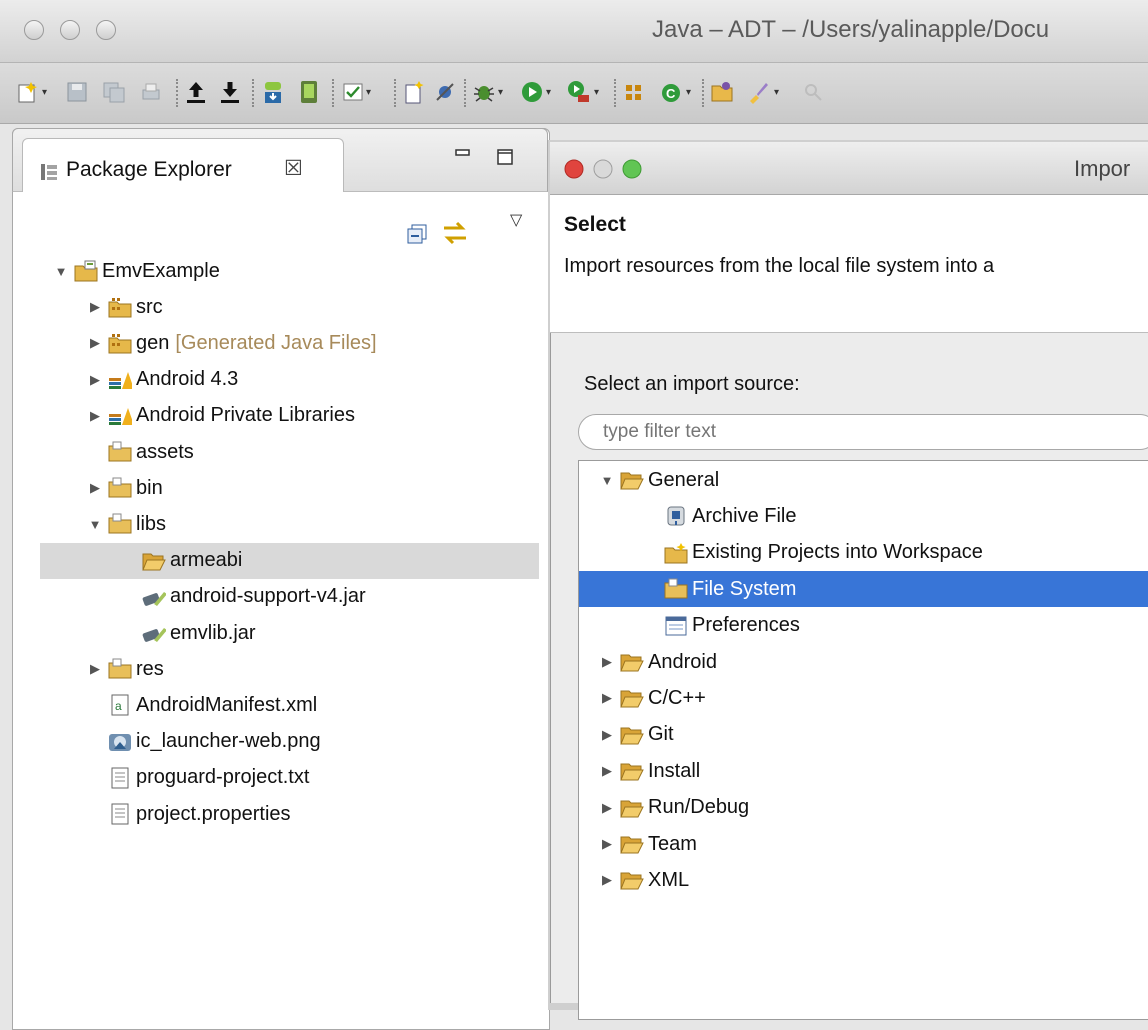  I want to click on run-button: ▾, so click(535, 92).